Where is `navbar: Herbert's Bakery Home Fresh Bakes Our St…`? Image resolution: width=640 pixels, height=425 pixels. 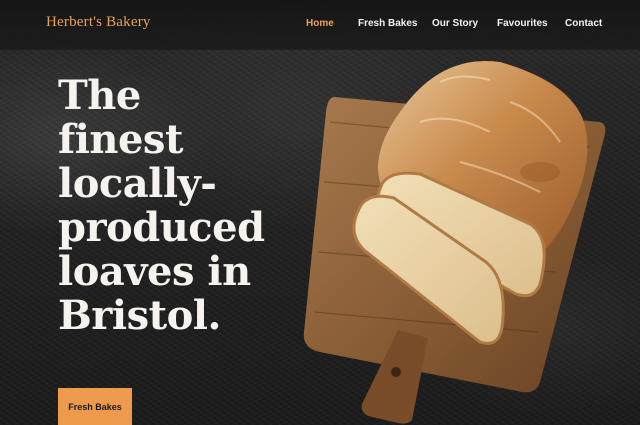
navbar: Herbert's Bakery Home Fresh Bakes Our St… is located at coordinates (320, 25).